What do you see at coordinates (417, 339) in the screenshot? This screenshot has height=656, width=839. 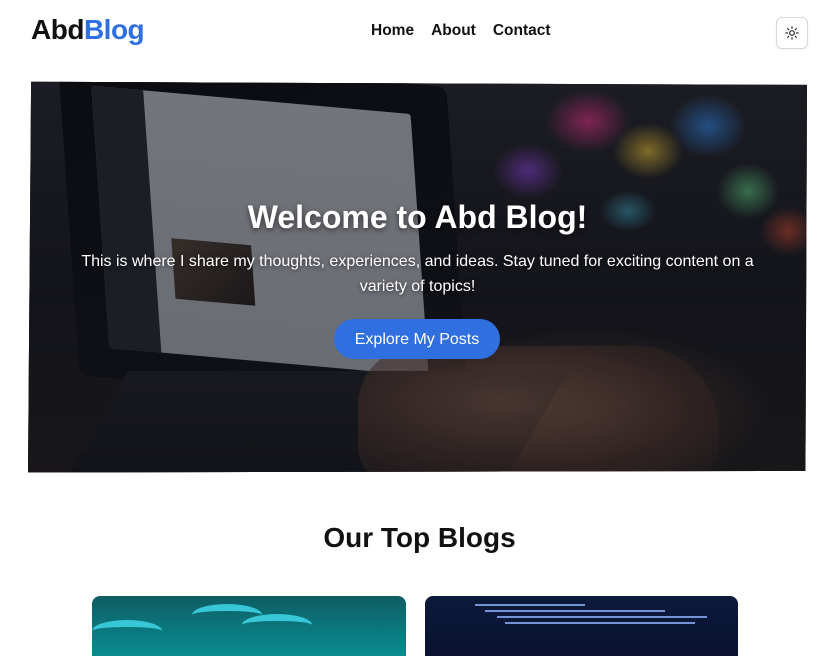 I see `explore-posts-button: Explore My Posts` at bounding box center [417, 339].